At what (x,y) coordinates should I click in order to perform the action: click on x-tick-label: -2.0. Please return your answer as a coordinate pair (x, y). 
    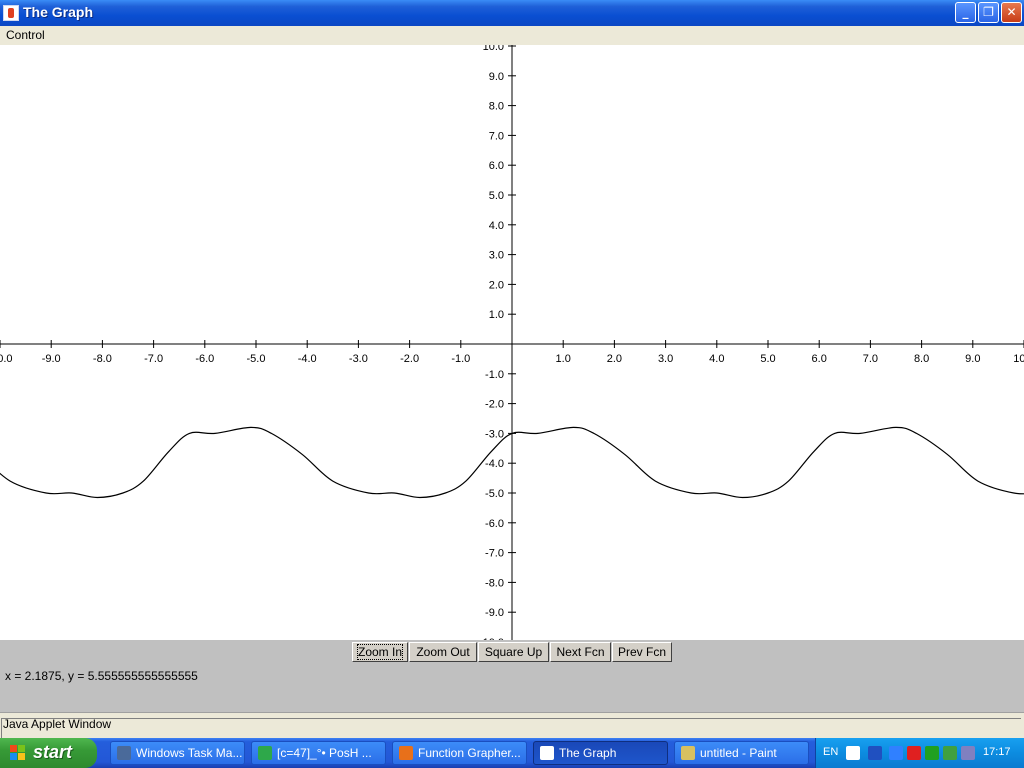
    Looking at the image, I should click on (409, 359).